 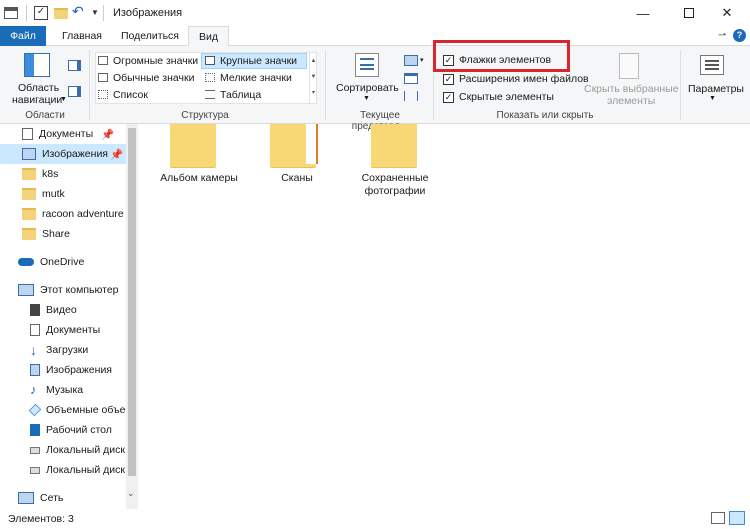 What do you see at coordinates (63, 174) in the screenshot?
I see `nav-item-k8s: k8s` at bounding box center [63, 174].